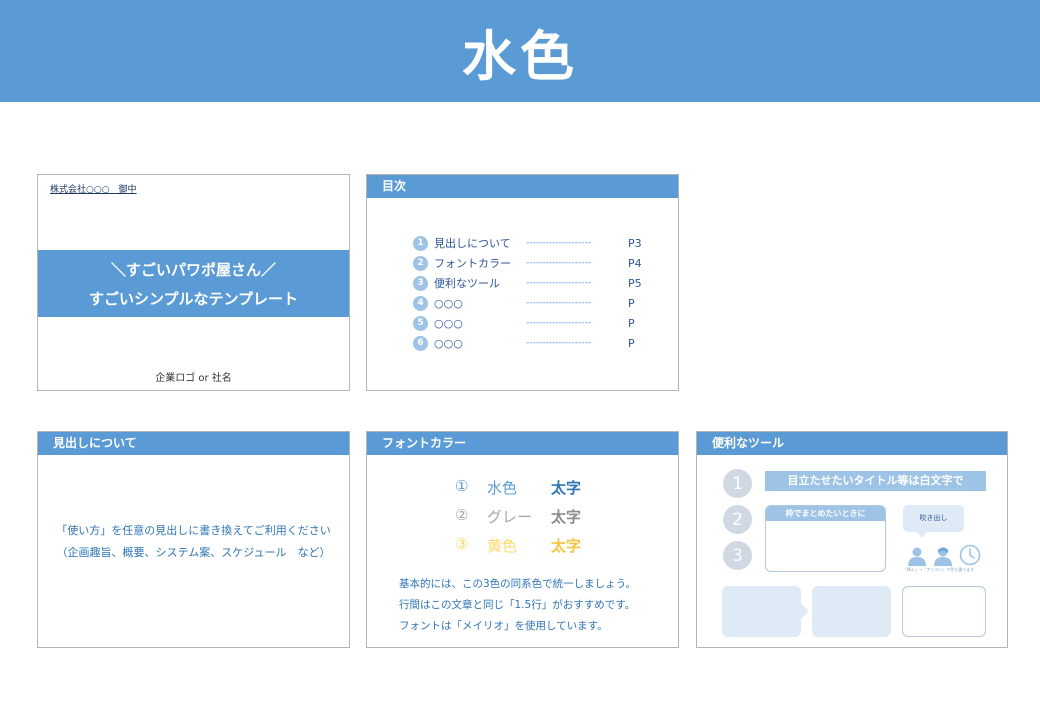 The width and height of the screenshot is (1040, 720). Describe the element at coordinates (420, 343) in the screenshot. I see `toc-number-badge: 6` at that location.